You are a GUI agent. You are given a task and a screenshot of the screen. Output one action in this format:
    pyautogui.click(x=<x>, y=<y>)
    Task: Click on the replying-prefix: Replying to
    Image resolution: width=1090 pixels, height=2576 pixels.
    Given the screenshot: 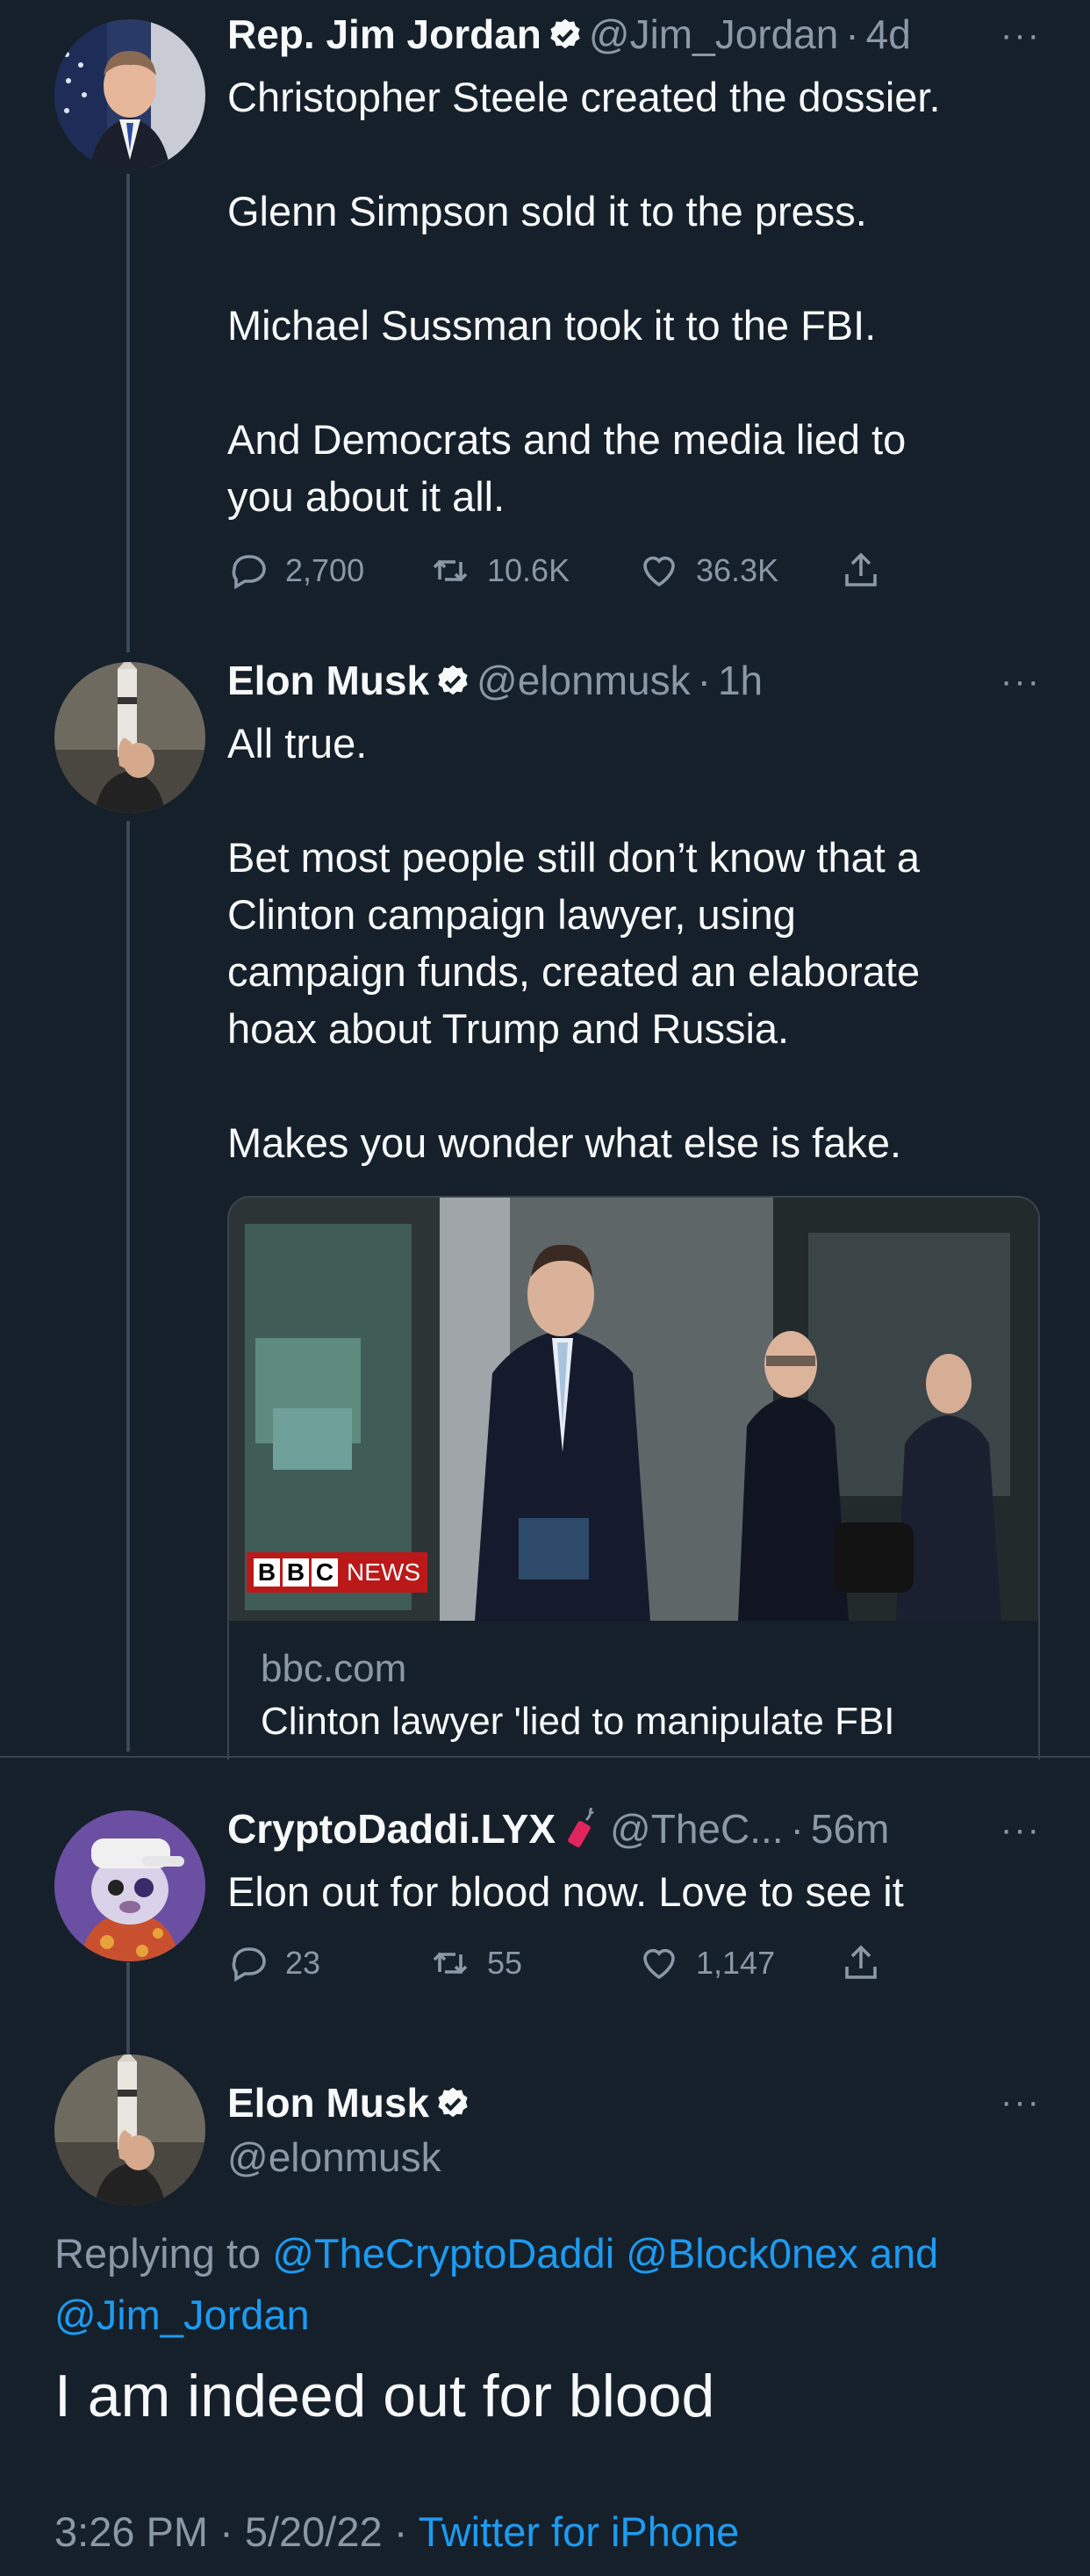 What is the action you would take?
    pyautogui.click(x=158, y=2253)
    